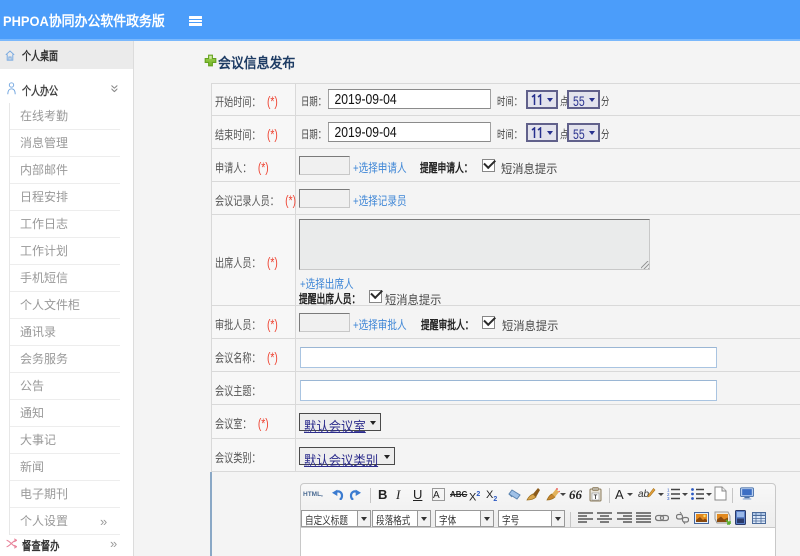 This screenshot has height=556, width=800. I want to click on svg-text: 3, so click(668, 498).